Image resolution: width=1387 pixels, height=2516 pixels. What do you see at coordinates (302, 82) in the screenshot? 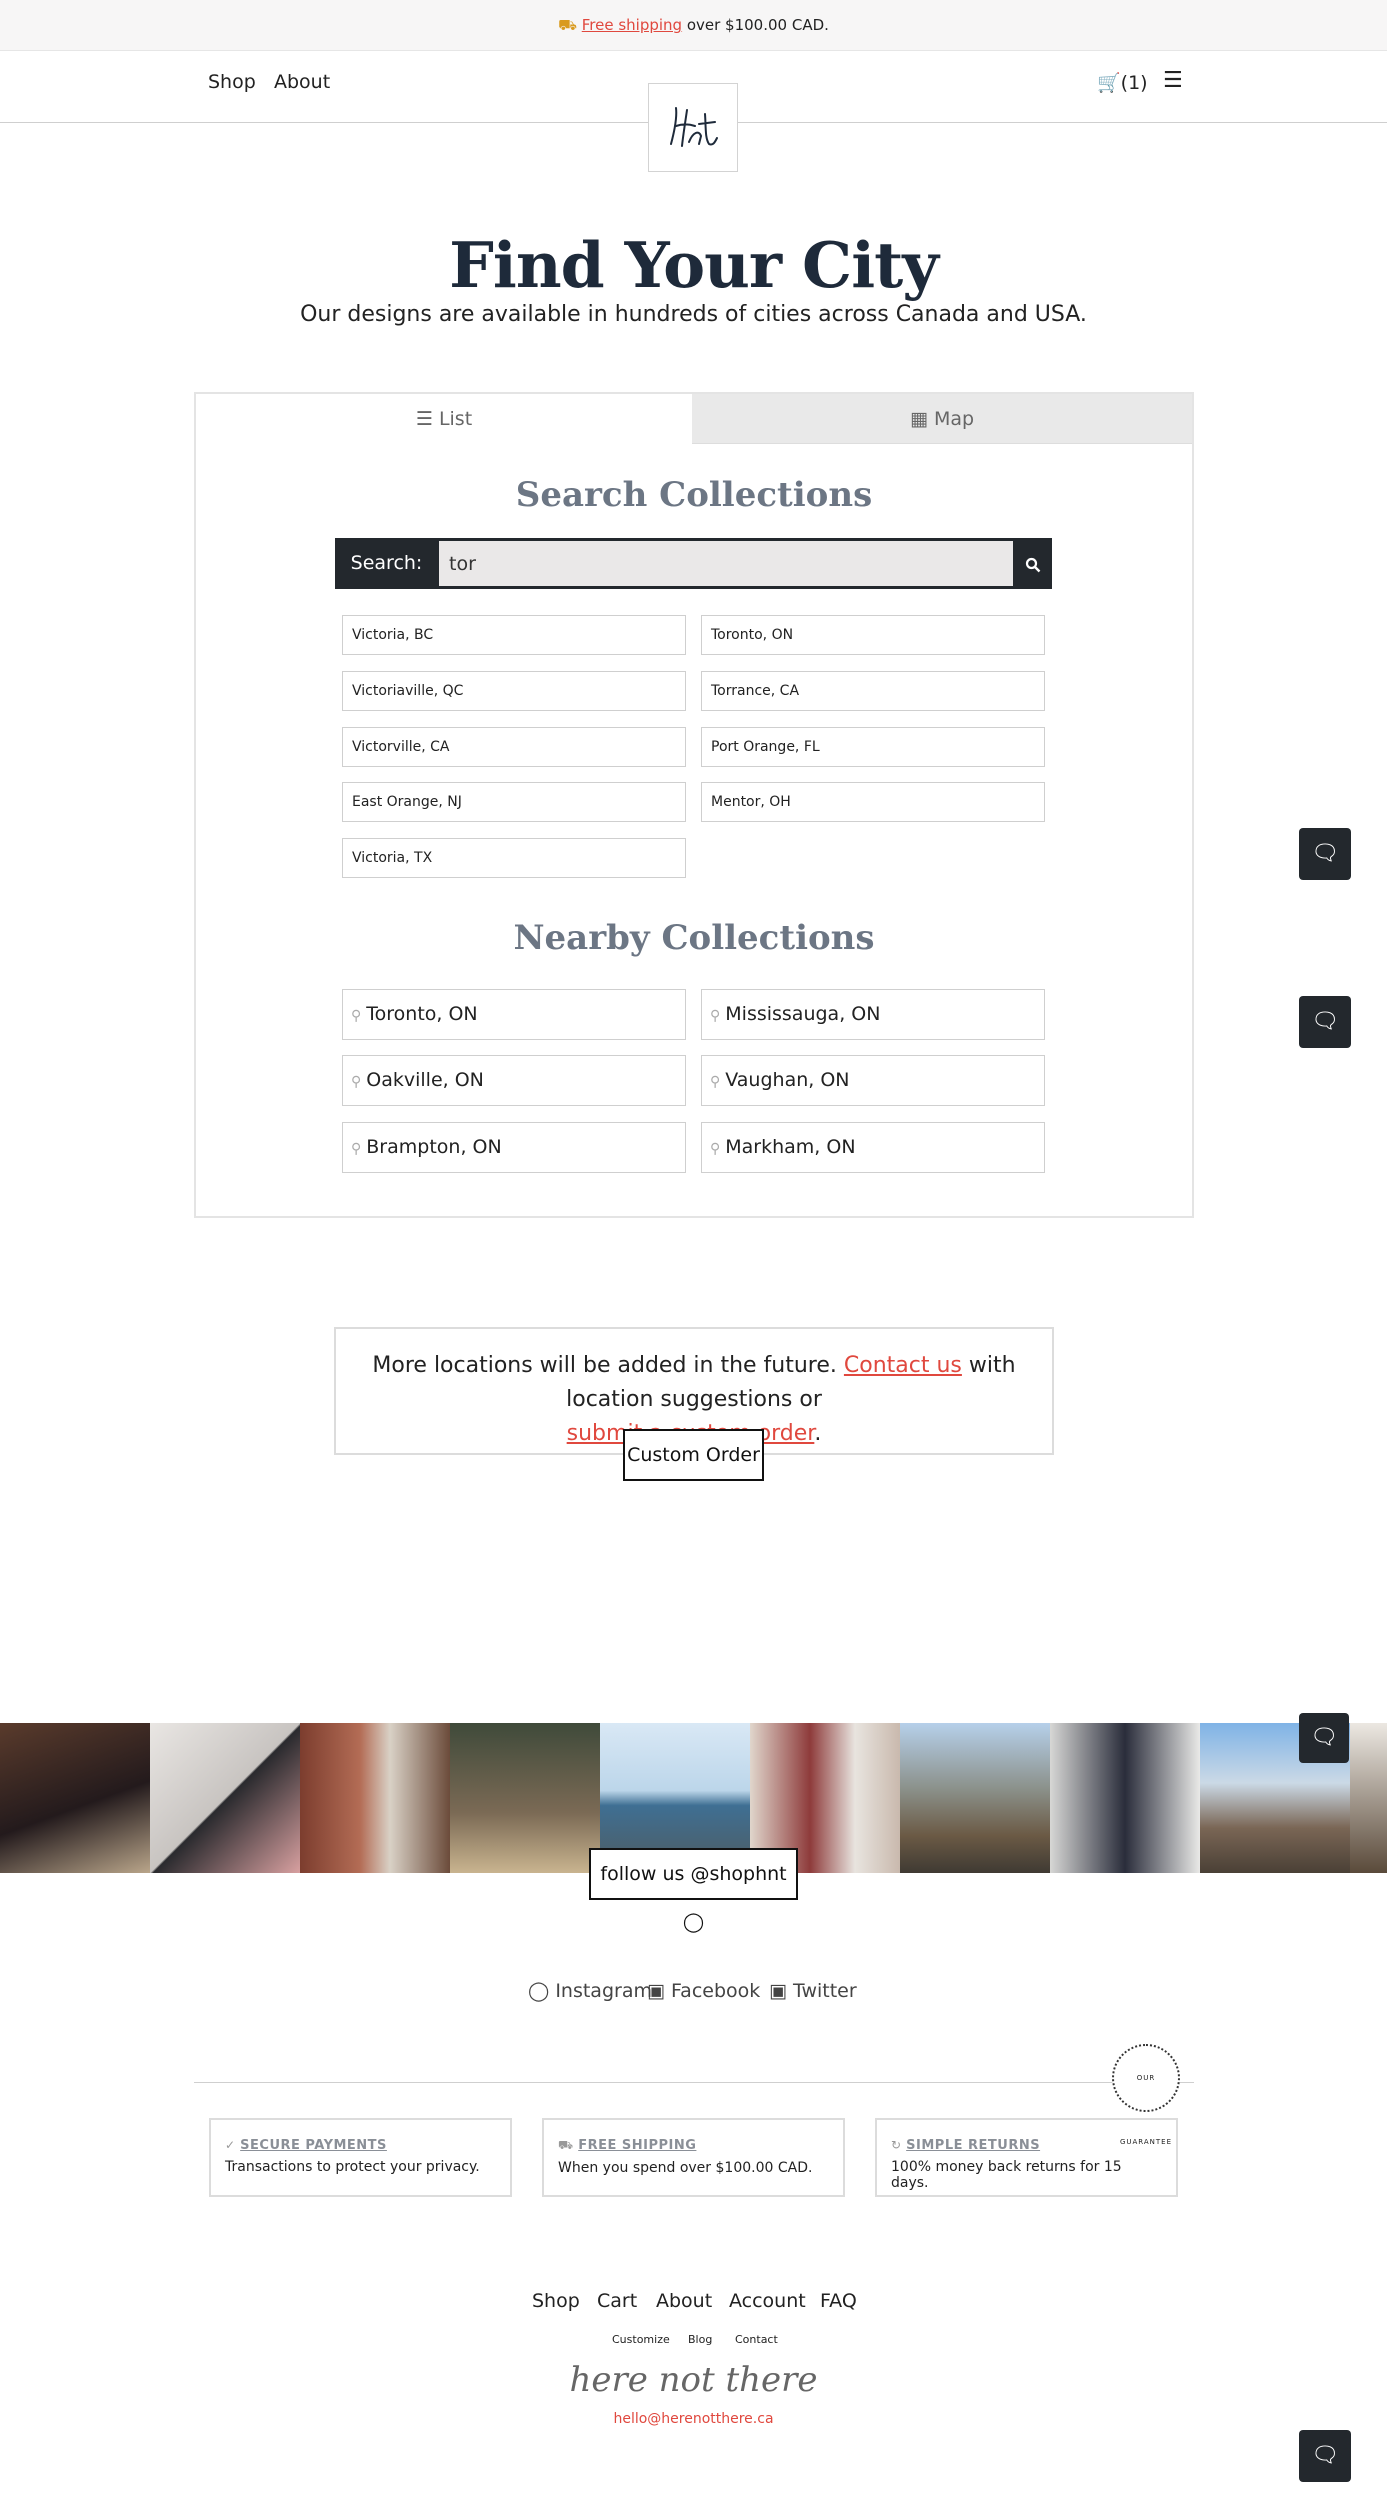
I see `nav-about: About` at bounding box center [302, 82].